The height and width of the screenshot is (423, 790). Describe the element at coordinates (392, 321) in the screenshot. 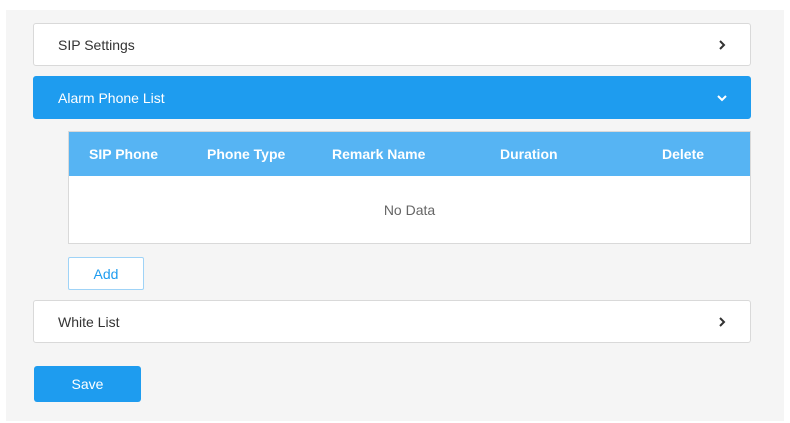

I see `accordion-white-list: White List` at that location.